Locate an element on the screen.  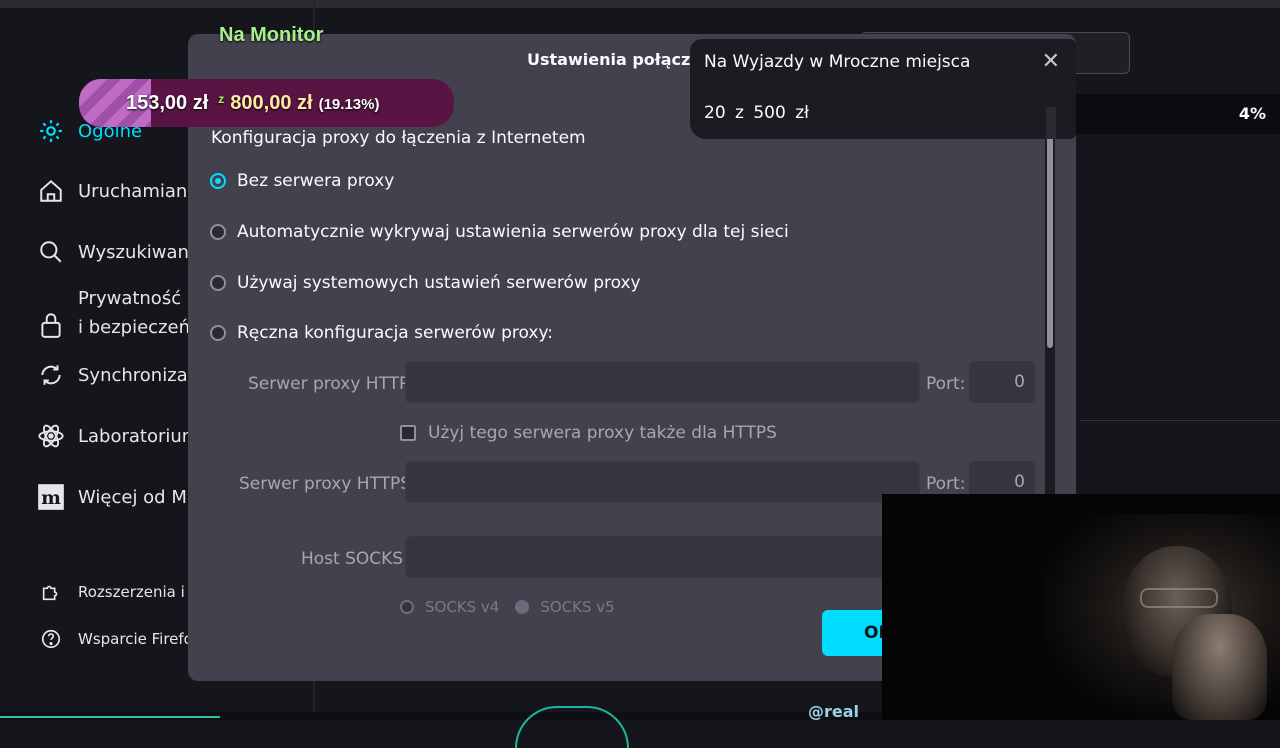
sidebar-item-labs: Laboratorium is located at coordinates (117, 436).